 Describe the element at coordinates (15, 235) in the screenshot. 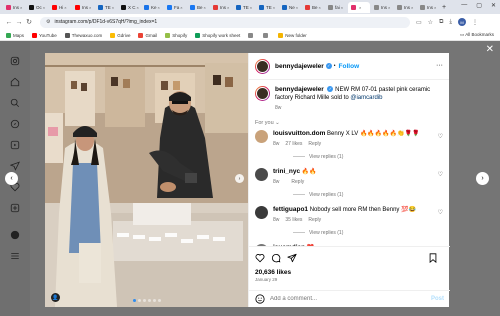

I see `profile-icon` at that location.